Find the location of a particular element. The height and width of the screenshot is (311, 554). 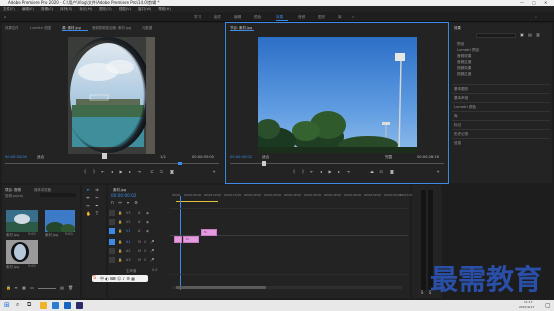

step-forward-icon: ▸ is located at coordinates (130, 172).